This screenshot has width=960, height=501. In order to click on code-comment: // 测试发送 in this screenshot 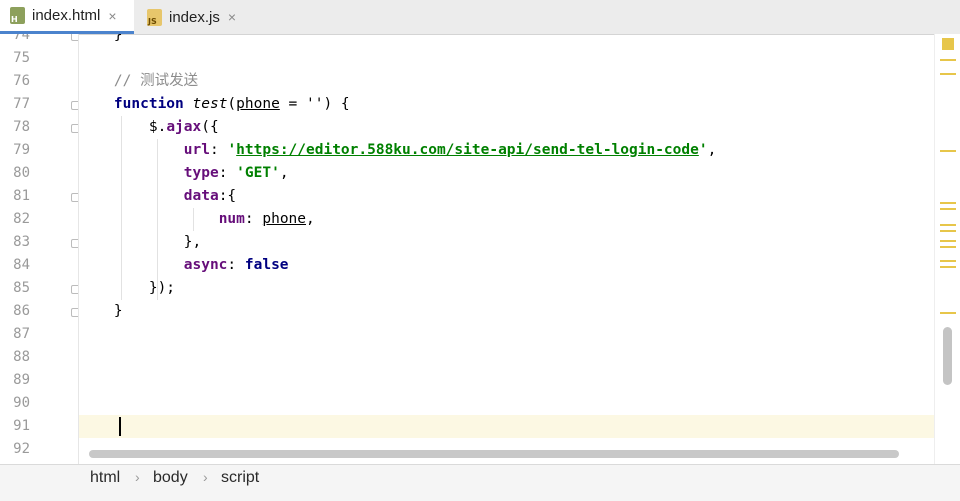, I will do `click(156, 81)`.